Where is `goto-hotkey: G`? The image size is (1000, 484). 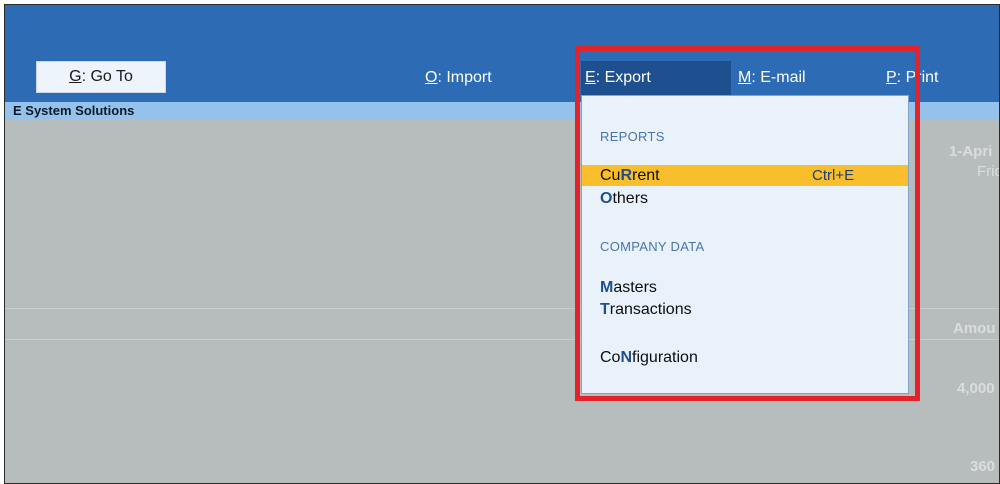
goto-hotkey: G is located at coordinates (75, 76).